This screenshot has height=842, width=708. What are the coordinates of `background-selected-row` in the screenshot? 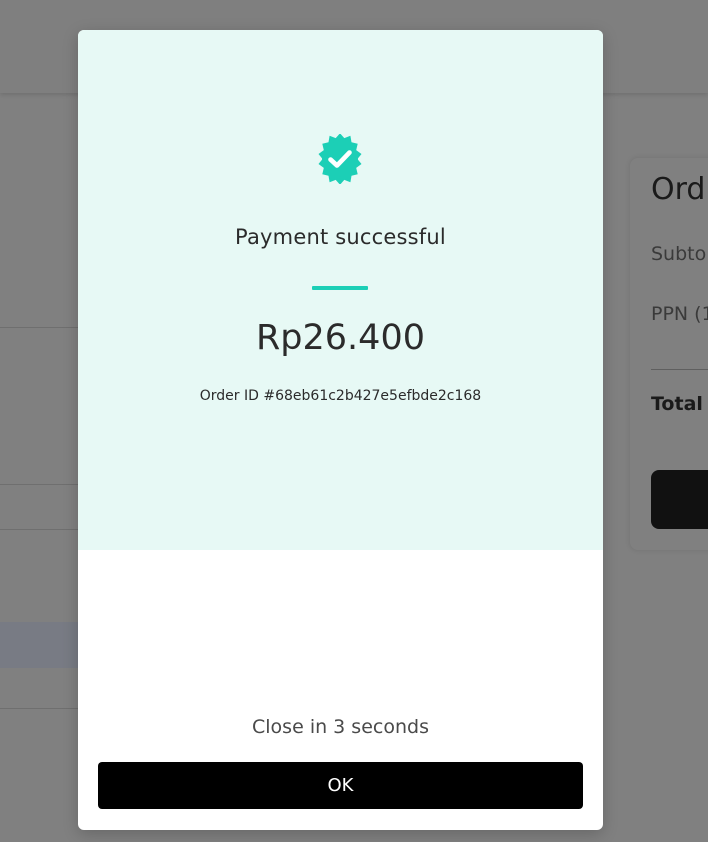 It's located at (40, 645).